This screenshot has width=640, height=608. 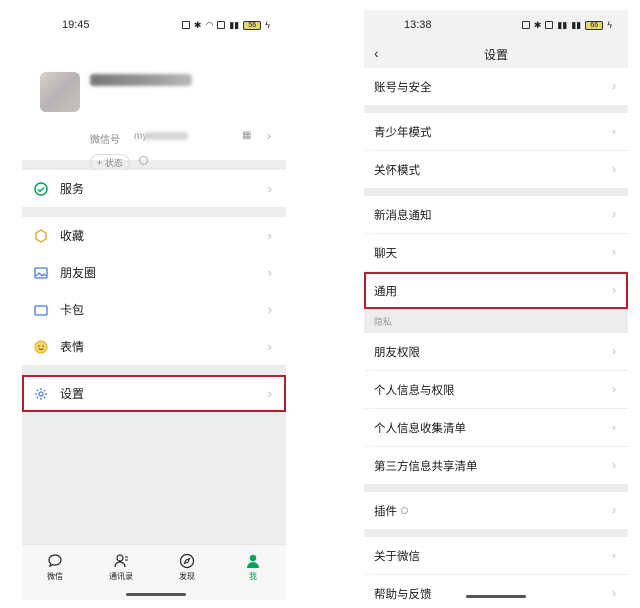 What do you see at coordinates (496, 86) in the screenshot?
I see `settings-item-account-security: 账号与安全 ›` at bounding box center [496, 86].